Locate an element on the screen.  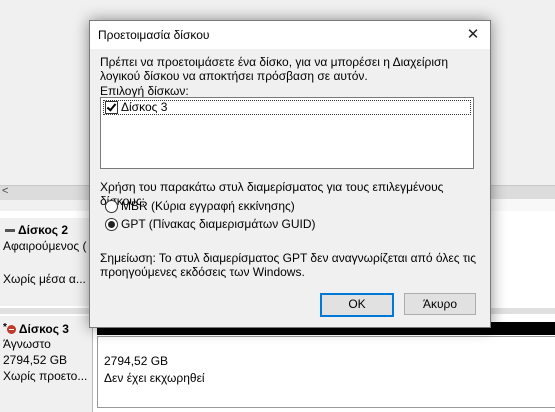
unallocated-status: Δεν έχει εκχωρηθεί is located at coordinates (154, 378).